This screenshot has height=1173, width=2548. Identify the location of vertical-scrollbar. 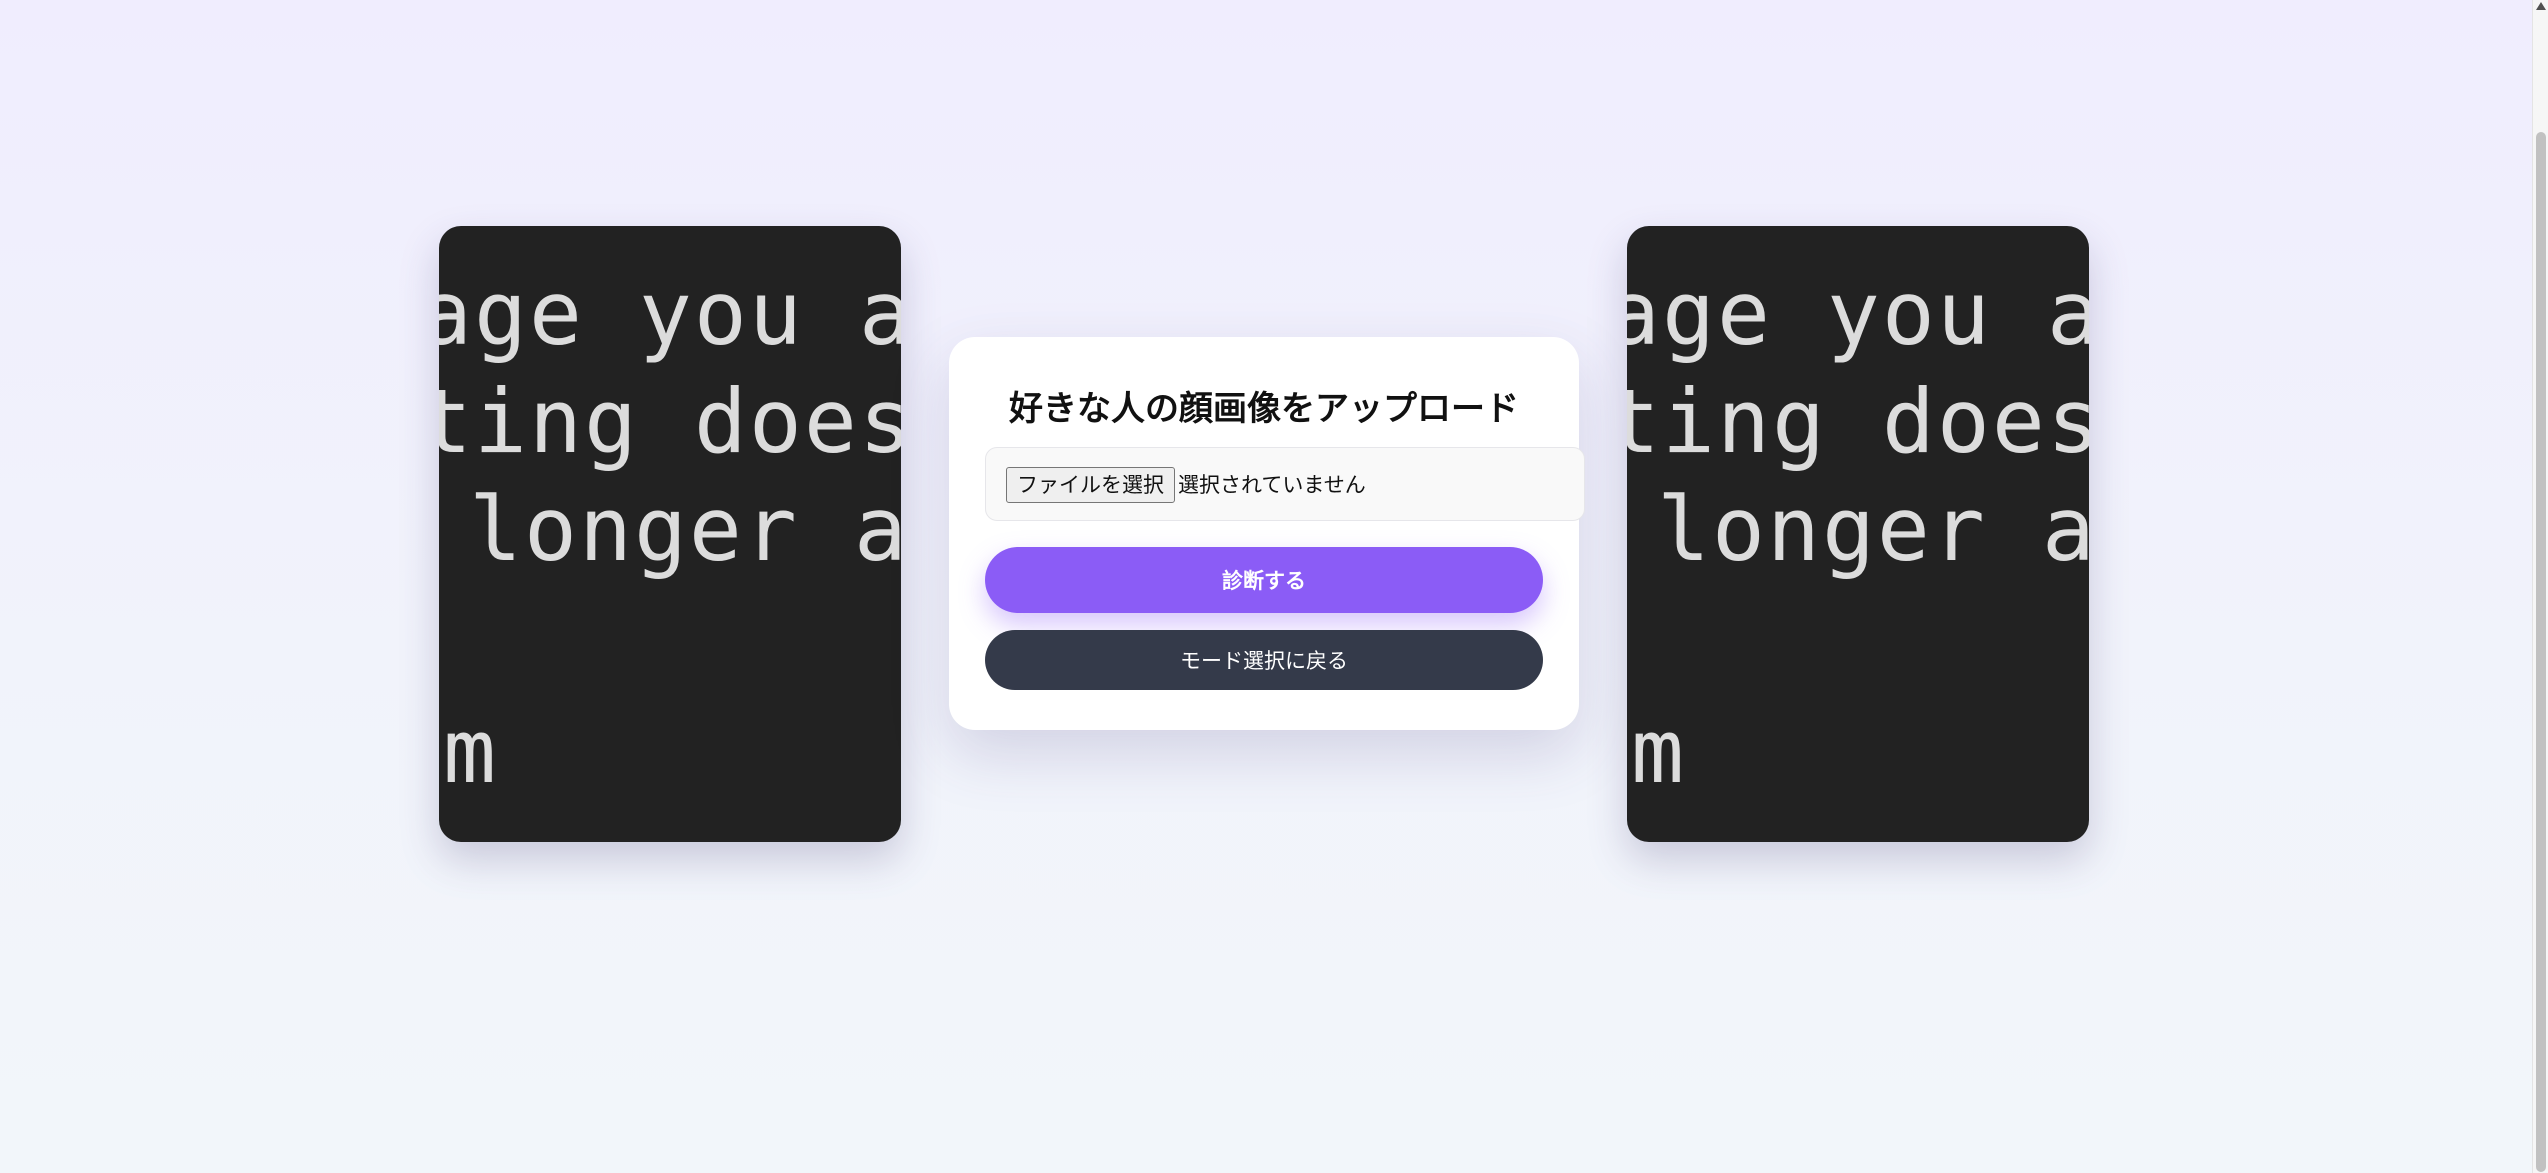
(2540, 586).